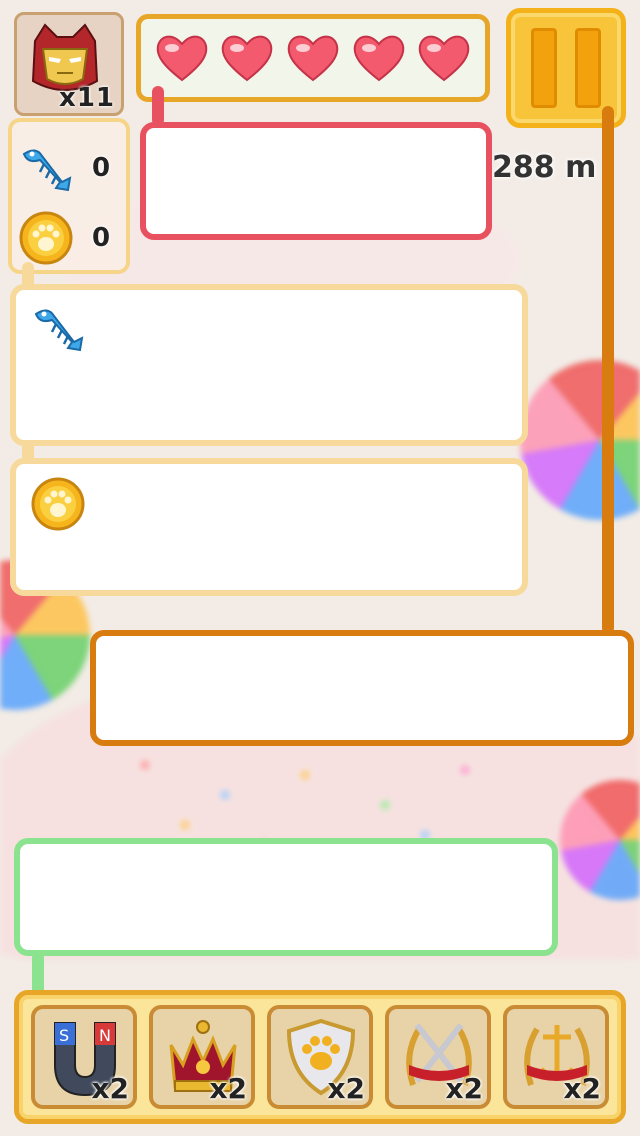 Image resolution: width=640 pixels, height=1136 pixels. What do you see at coordinates (101, 238) in the screenshot?
I see `coin-count: 0` at bounding box center [101, 238].